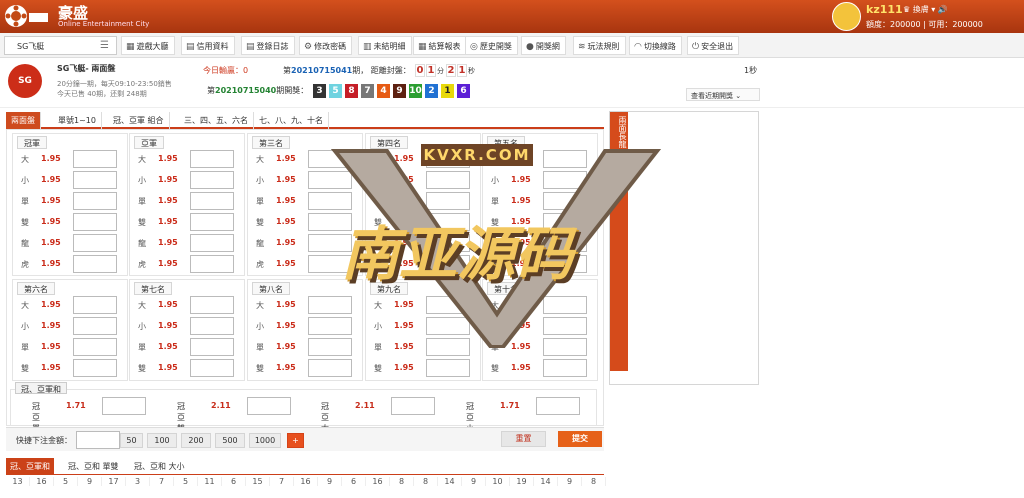 The image size is (1024, 498). Describe the element at coordinates (98, 440) in the screenshot. I see `quick-bet-input` at that location.